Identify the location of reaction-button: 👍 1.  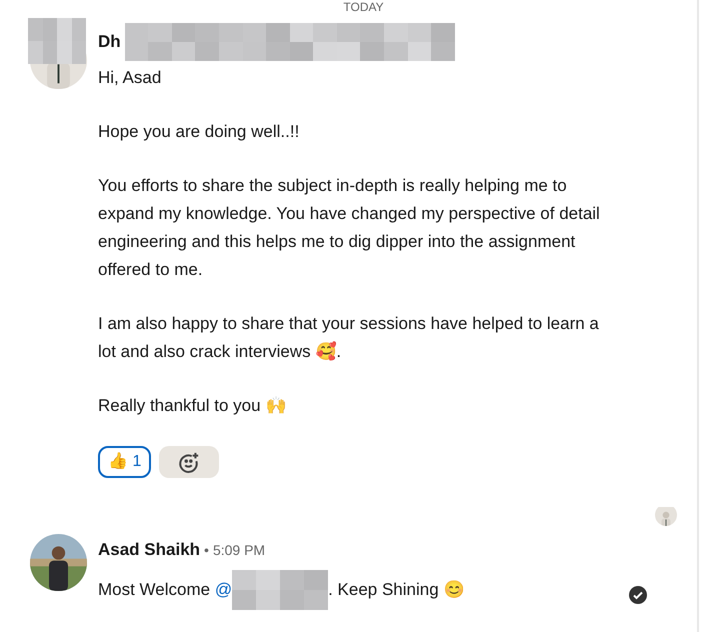
(125, 462).